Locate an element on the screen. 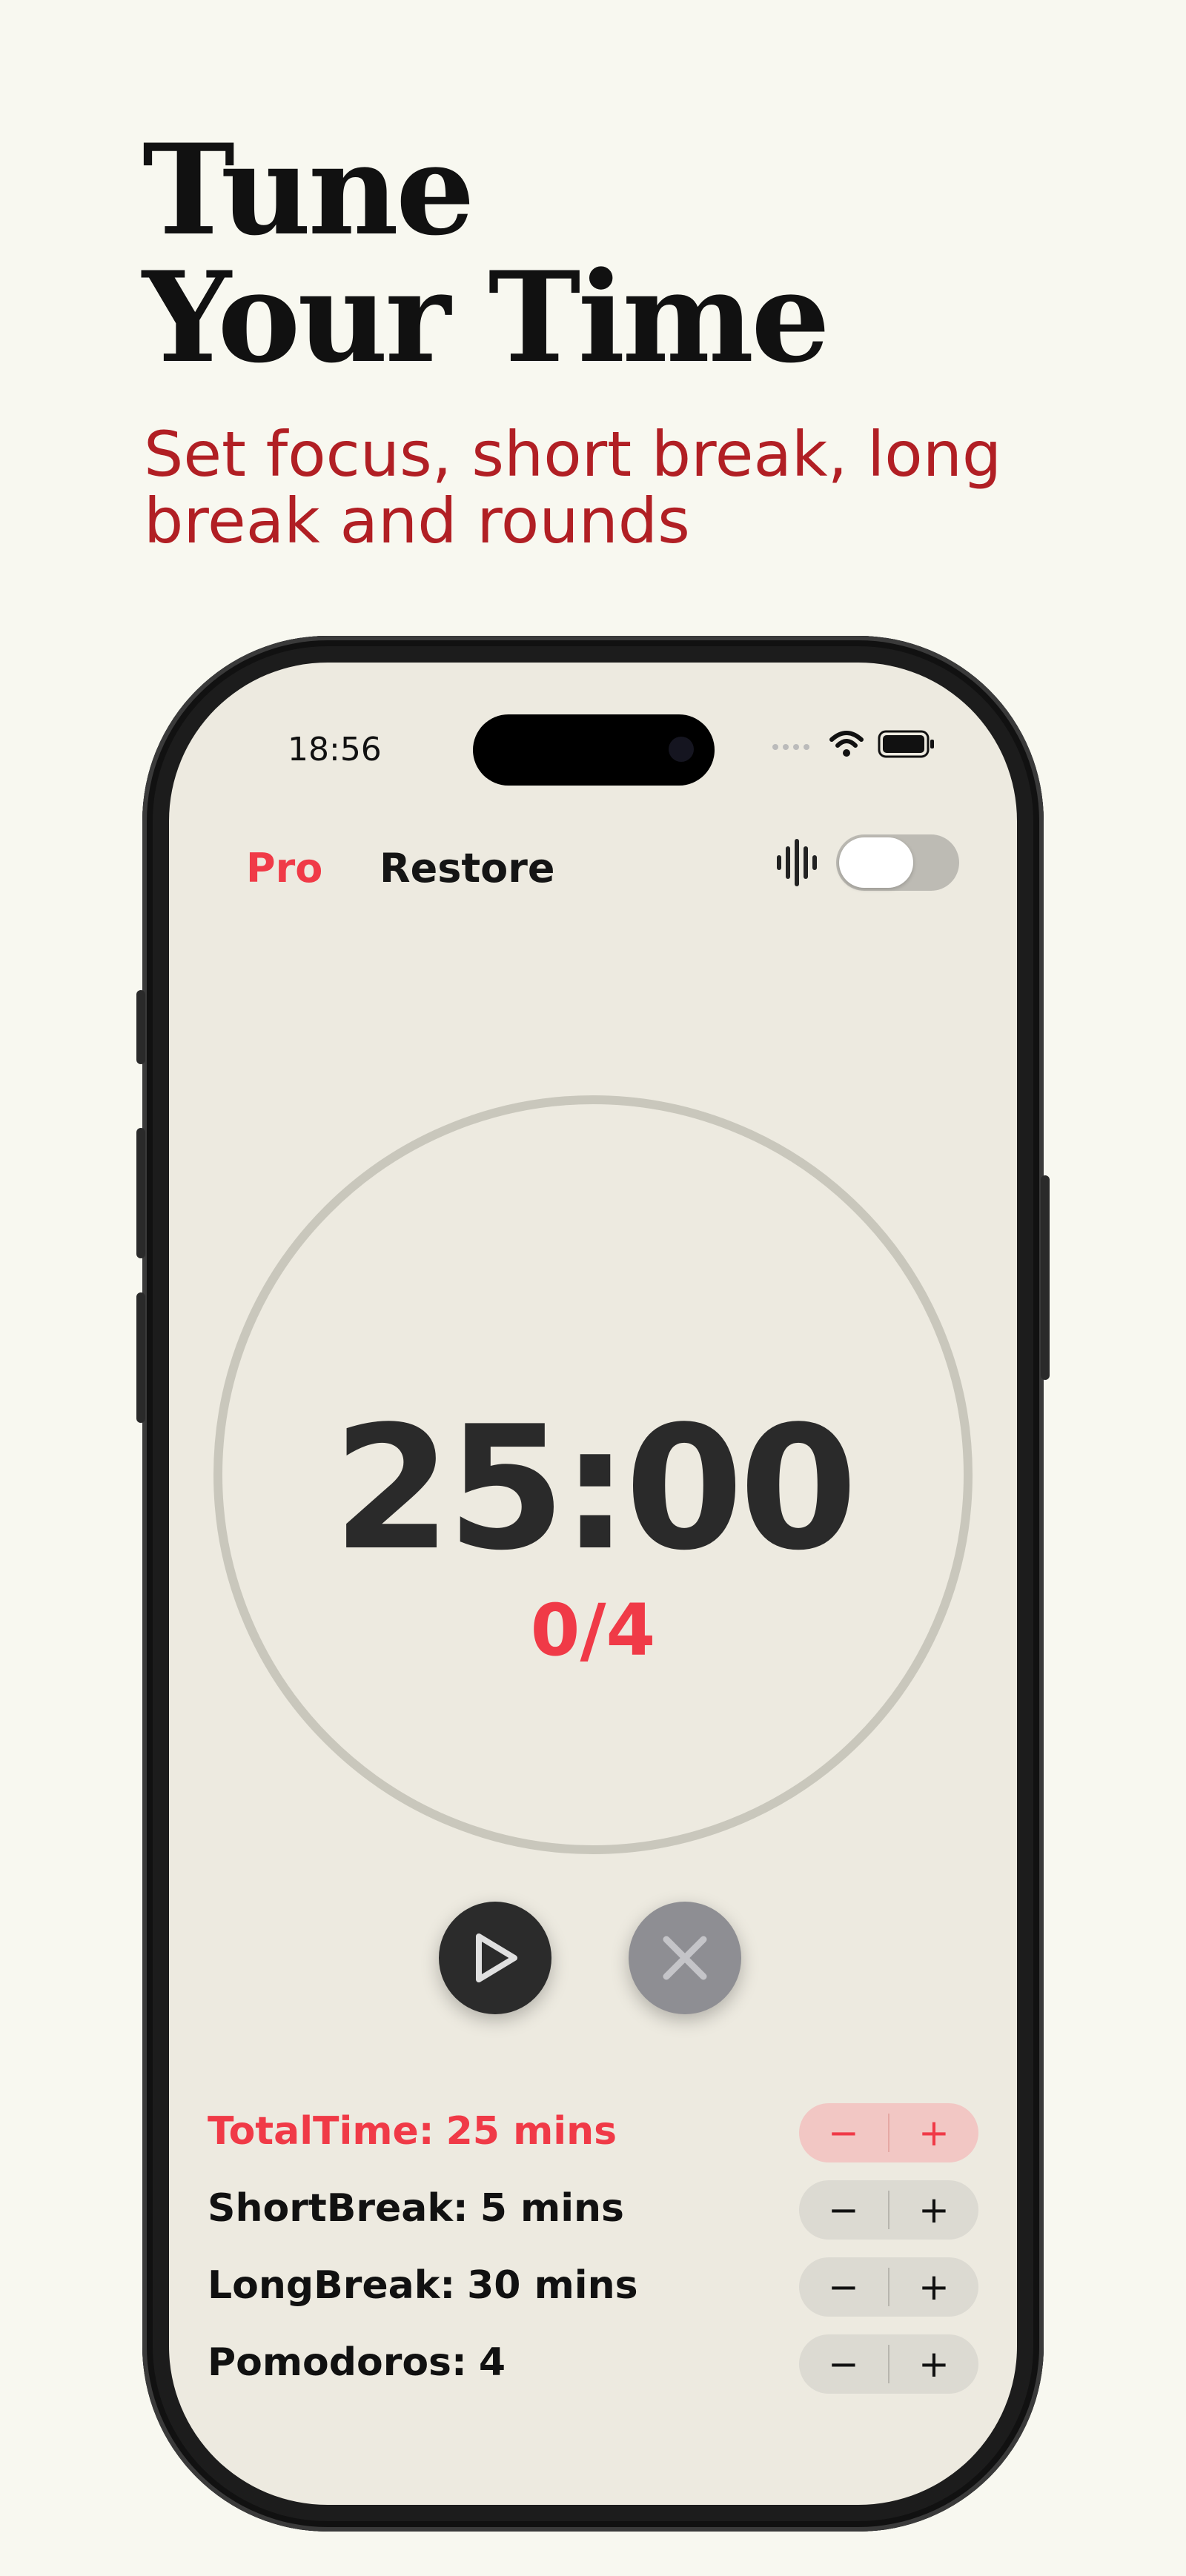 This screenshot has height=2576, width=1186. setting-row-short-break: ShortBreak: 5 mins − + is located at coordinates (593, 2208).